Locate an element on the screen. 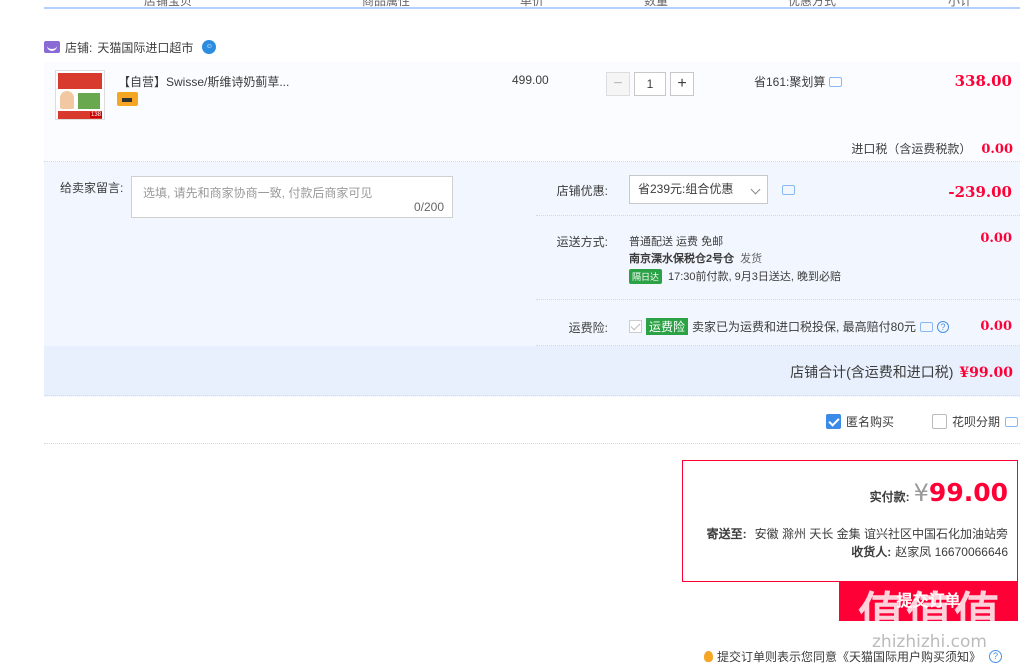  agreement-help-icon: ? is located at coordinates (996, 656).